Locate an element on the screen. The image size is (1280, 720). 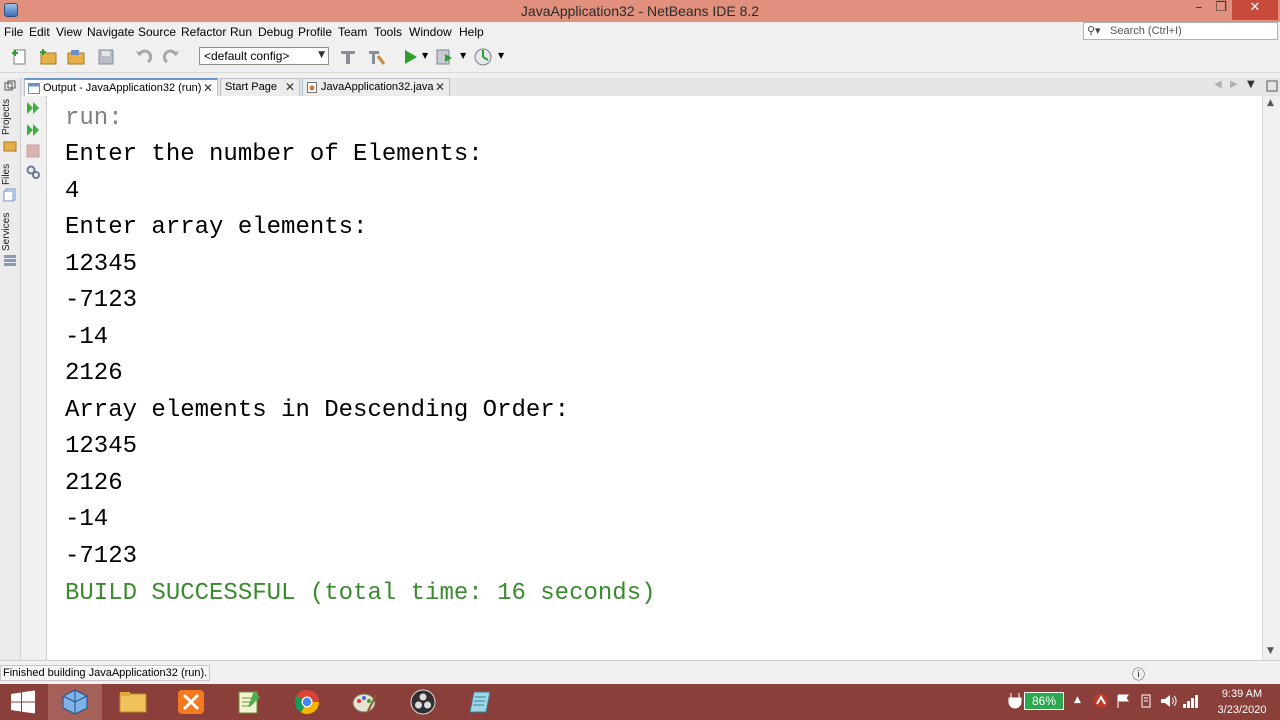
projects-panel-tab: Projects is located at coordinates (10, 117).